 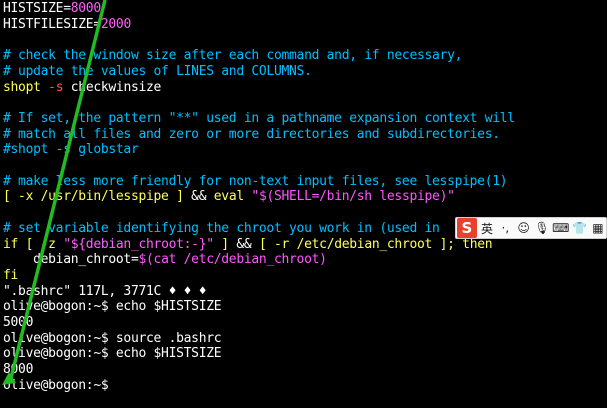 I want to click on sogou-logo-icon: S, so click(x=467, y=228).